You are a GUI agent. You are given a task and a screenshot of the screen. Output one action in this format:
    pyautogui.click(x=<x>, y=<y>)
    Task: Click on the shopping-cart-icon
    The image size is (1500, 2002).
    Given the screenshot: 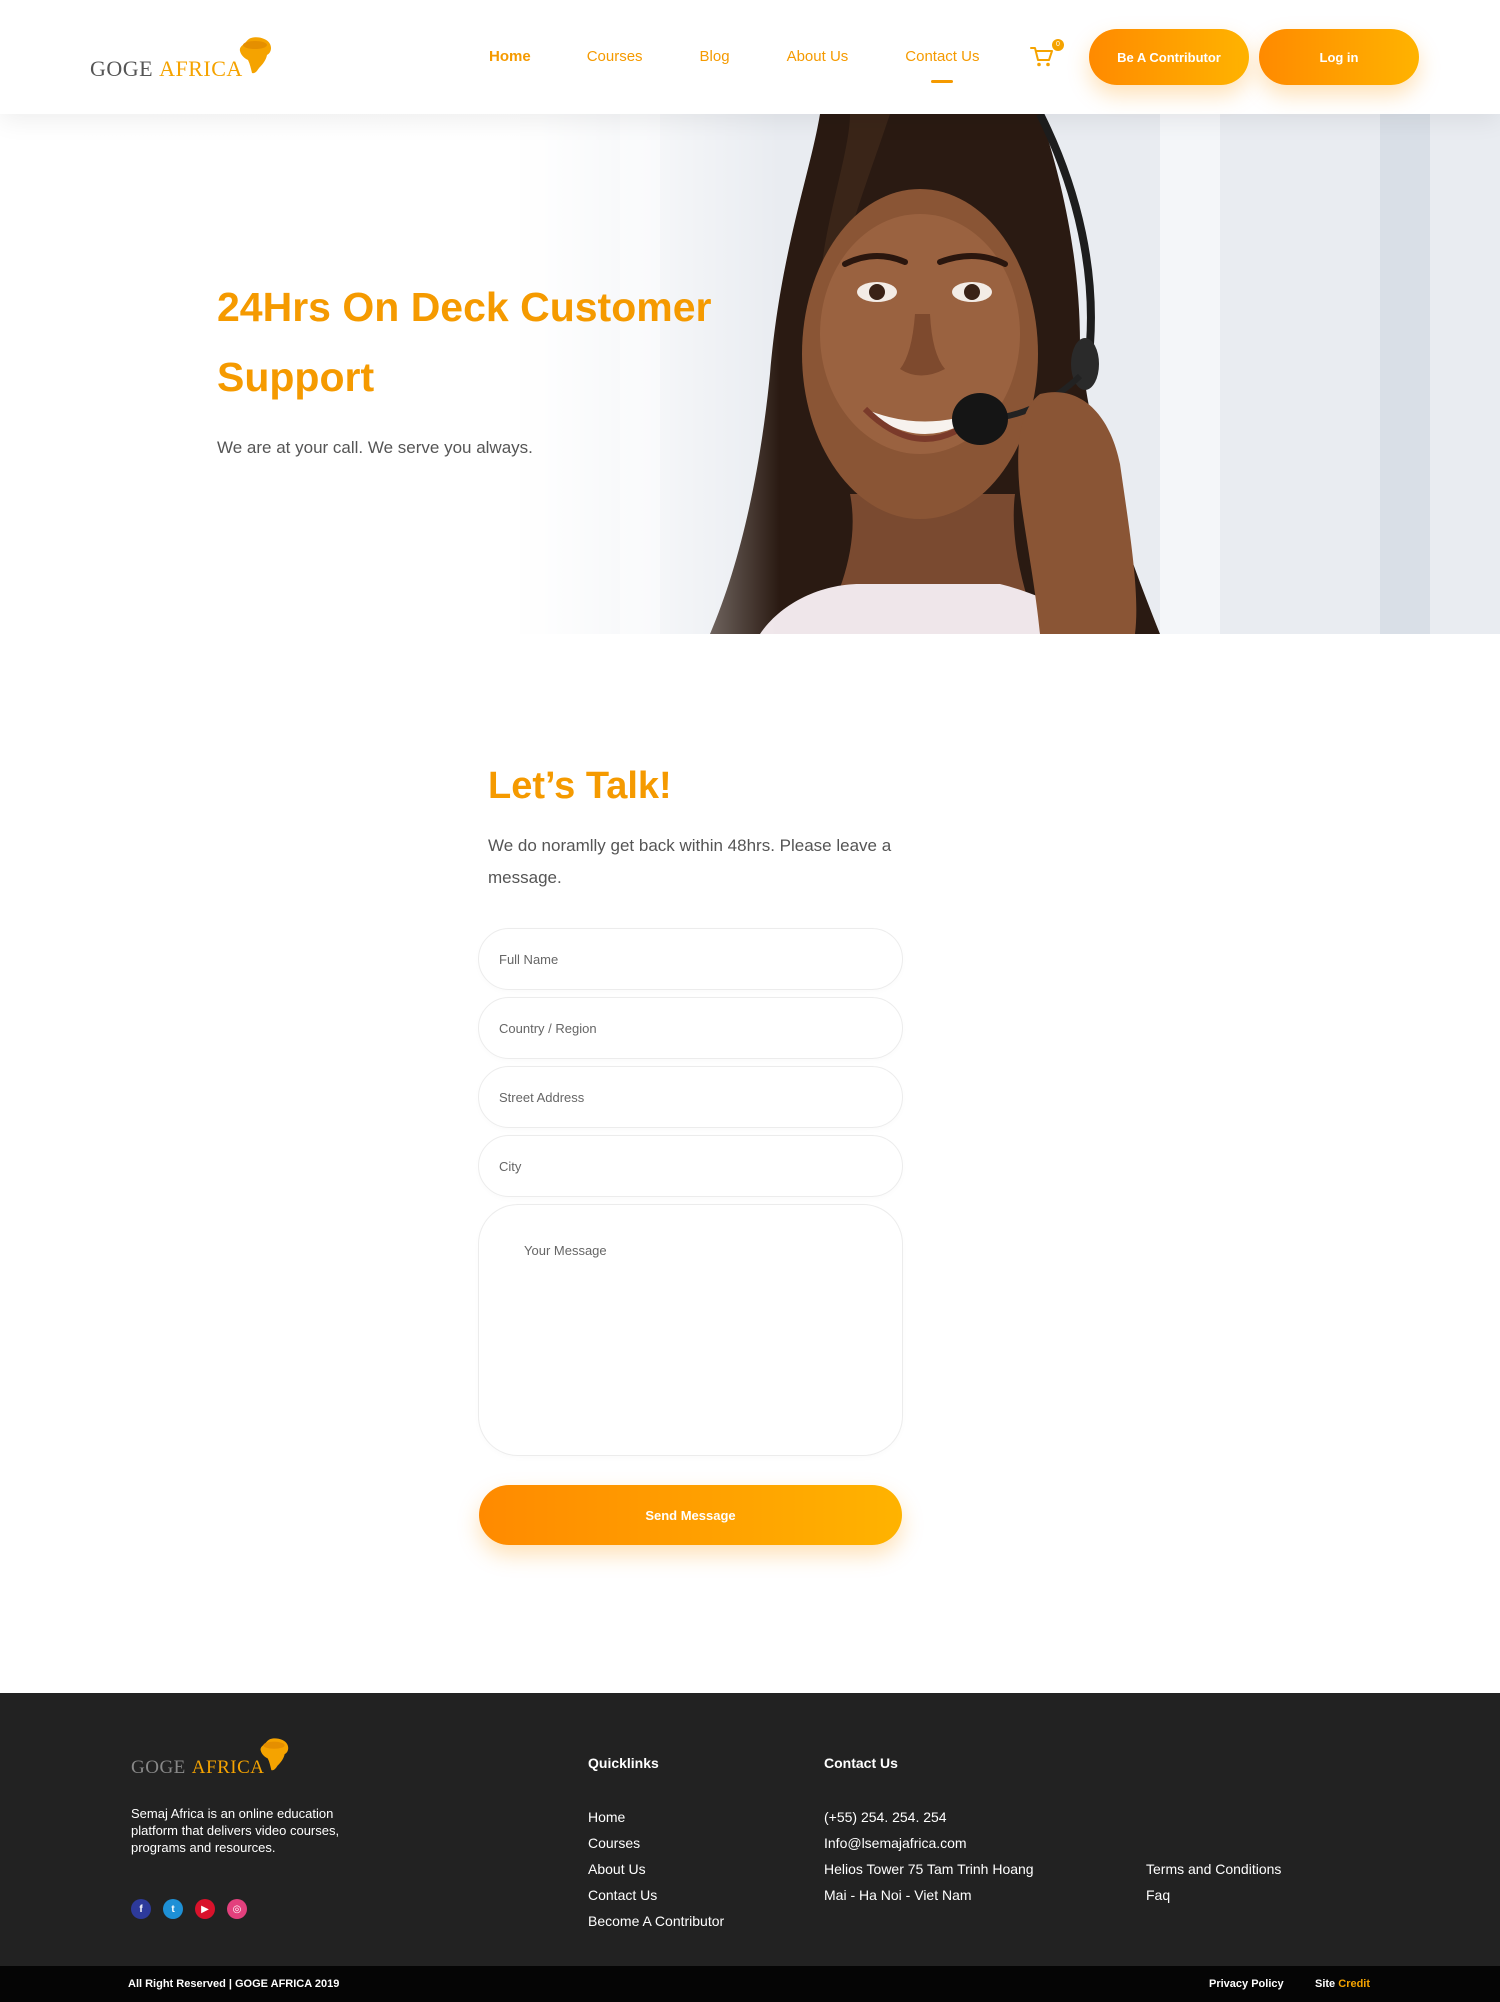 What is the action you would take?
    pyautogui.click(x=1042, y=57)
    